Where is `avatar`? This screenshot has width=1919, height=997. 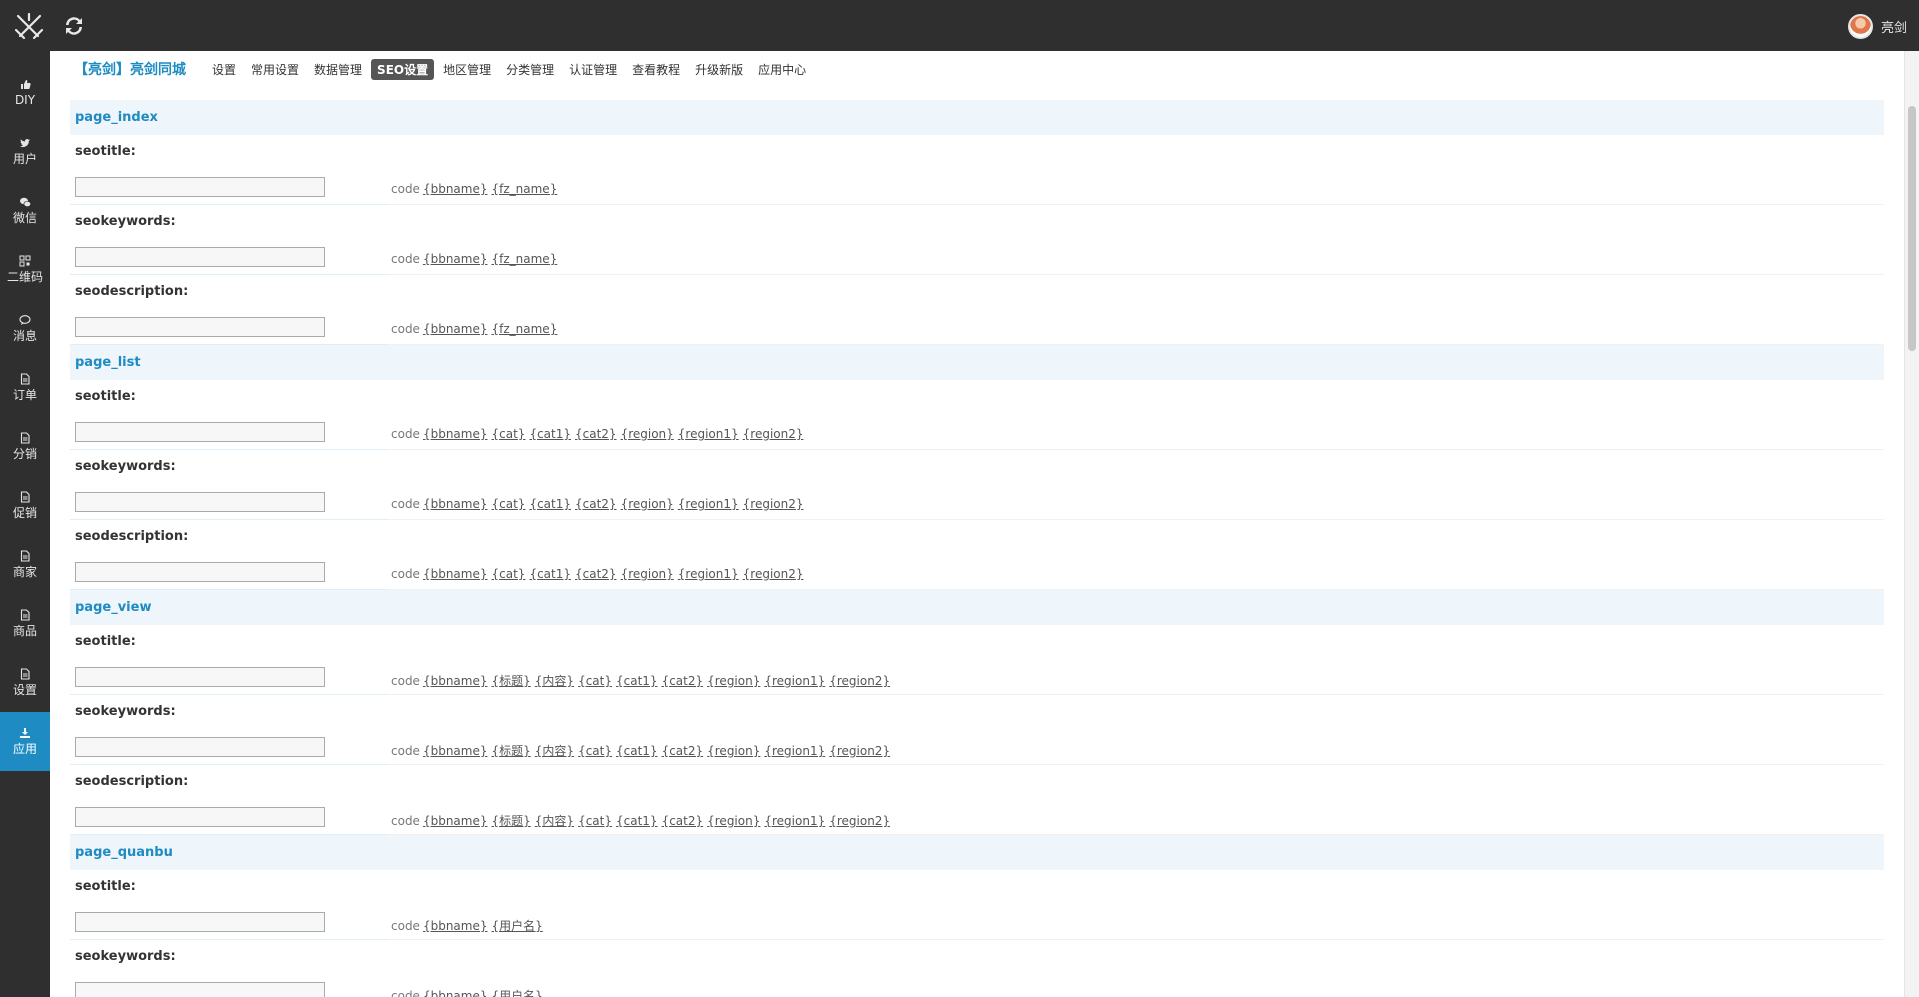
avatar is located at coordinates (1860, 26).